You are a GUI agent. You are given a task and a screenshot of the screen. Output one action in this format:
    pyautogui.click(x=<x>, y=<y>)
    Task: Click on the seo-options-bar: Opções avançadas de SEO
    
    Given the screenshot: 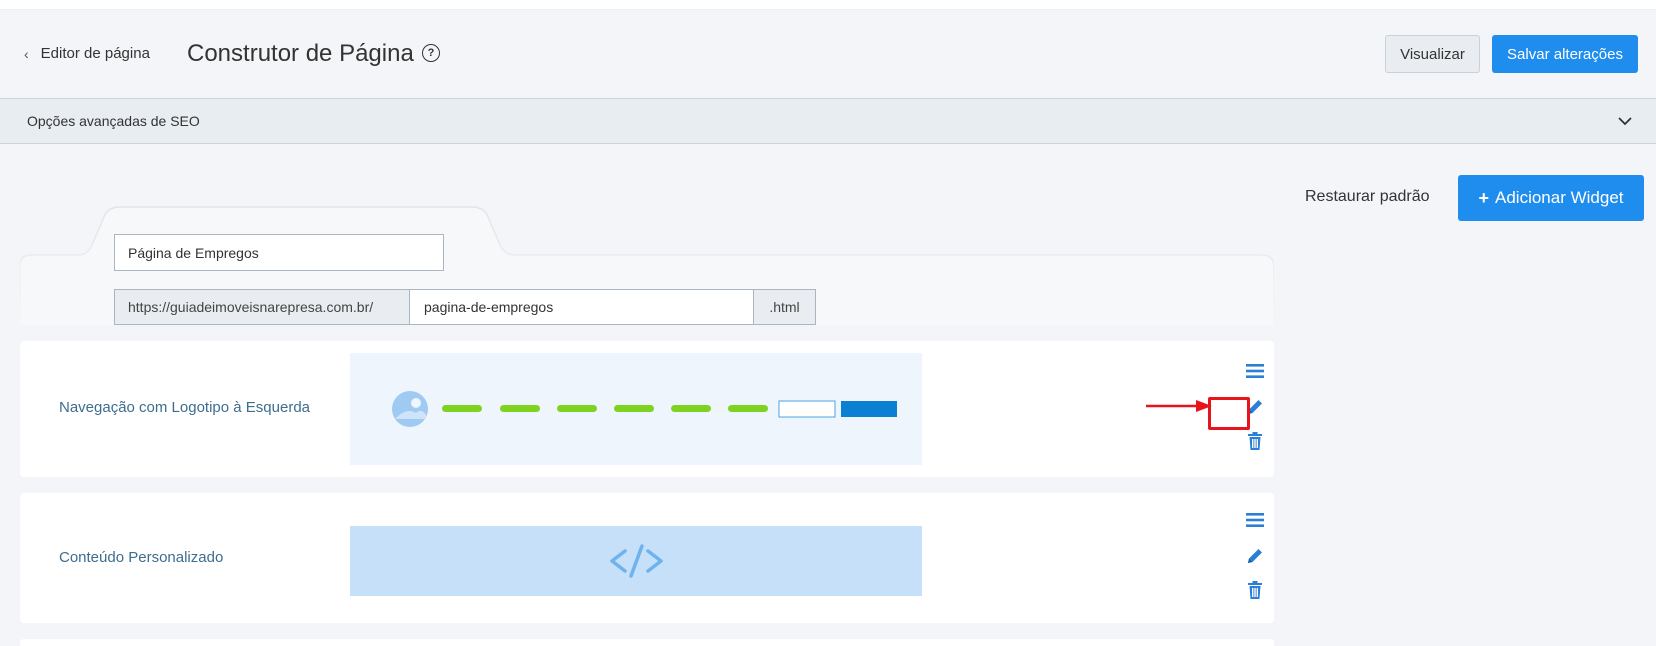 What is the action you would take?
    pyautogui.click(x=828, y=121)
    